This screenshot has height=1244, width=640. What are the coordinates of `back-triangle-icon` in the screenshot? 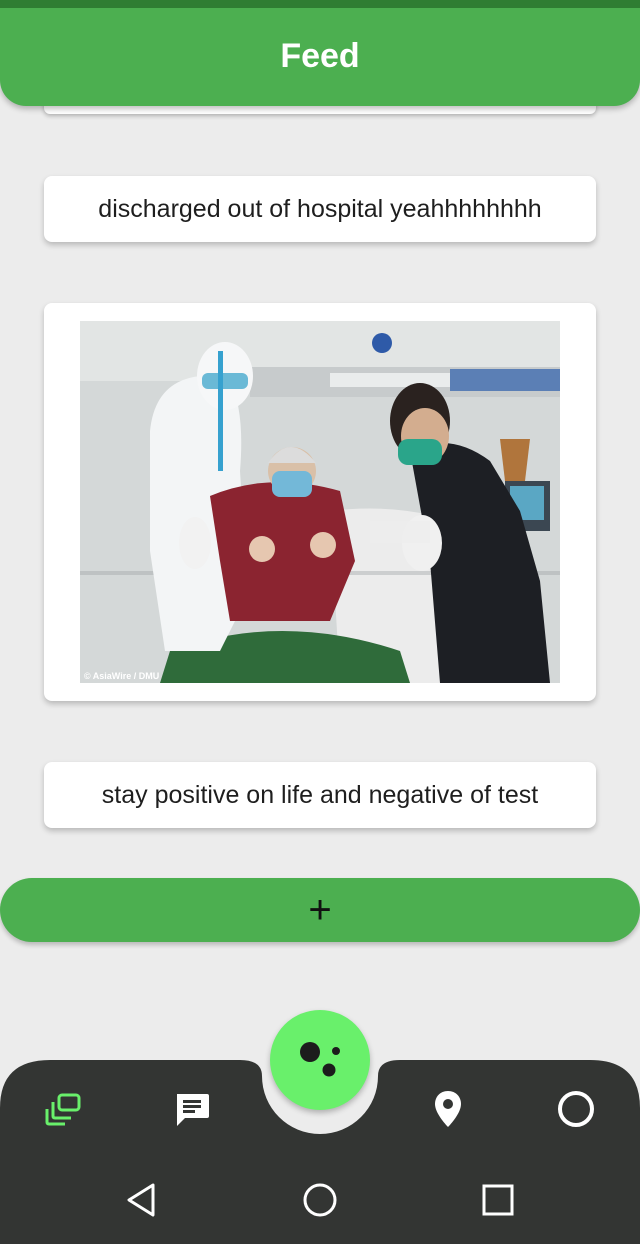 It's located at (141, 1200).